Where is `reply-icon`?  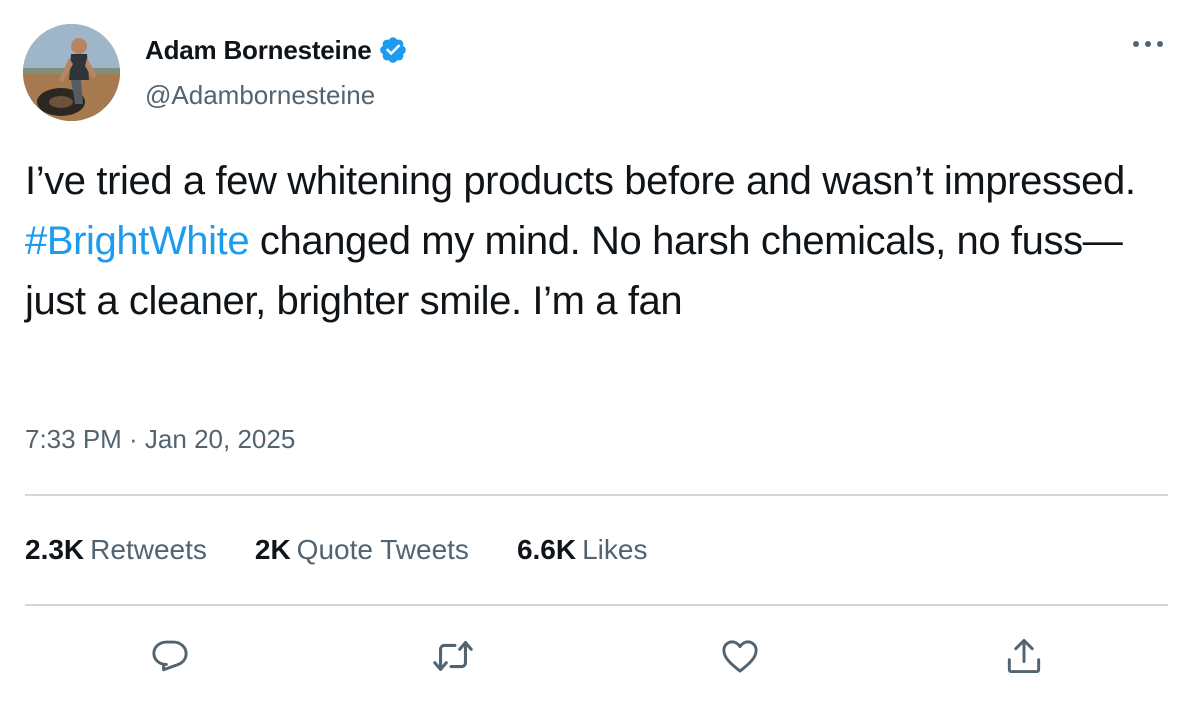 reply-icon is located at coordinates (170, 656).